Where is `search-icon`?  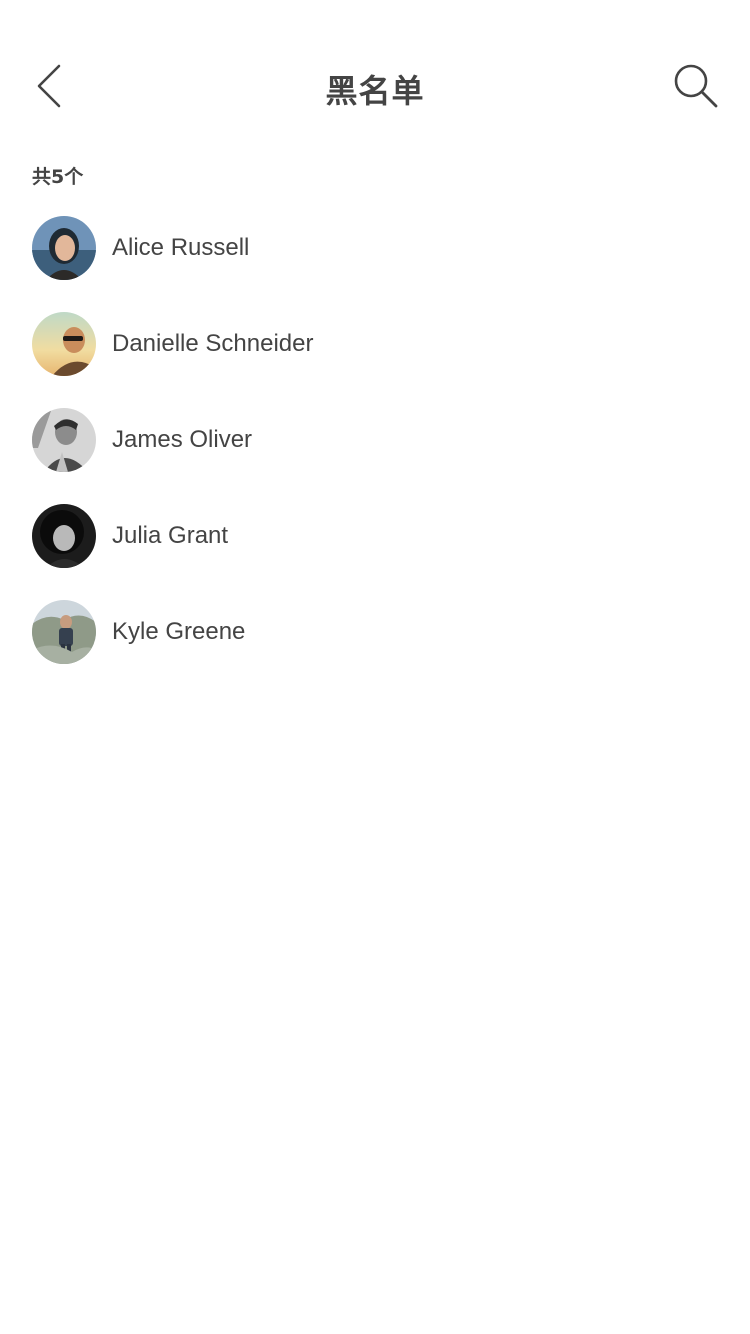 search-icon is located at coordinates (696, 88).